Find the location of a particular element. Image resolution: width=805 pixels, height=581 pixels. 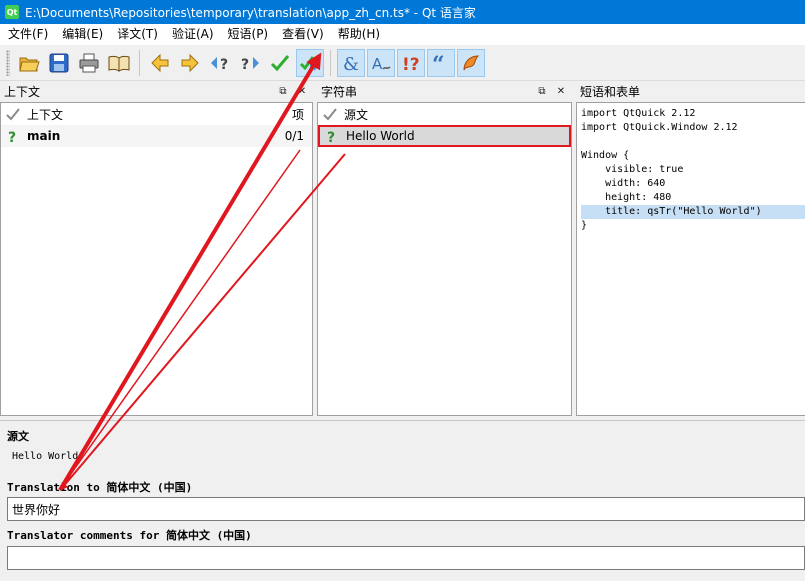

open-icon is located at coordinates (29, 64).